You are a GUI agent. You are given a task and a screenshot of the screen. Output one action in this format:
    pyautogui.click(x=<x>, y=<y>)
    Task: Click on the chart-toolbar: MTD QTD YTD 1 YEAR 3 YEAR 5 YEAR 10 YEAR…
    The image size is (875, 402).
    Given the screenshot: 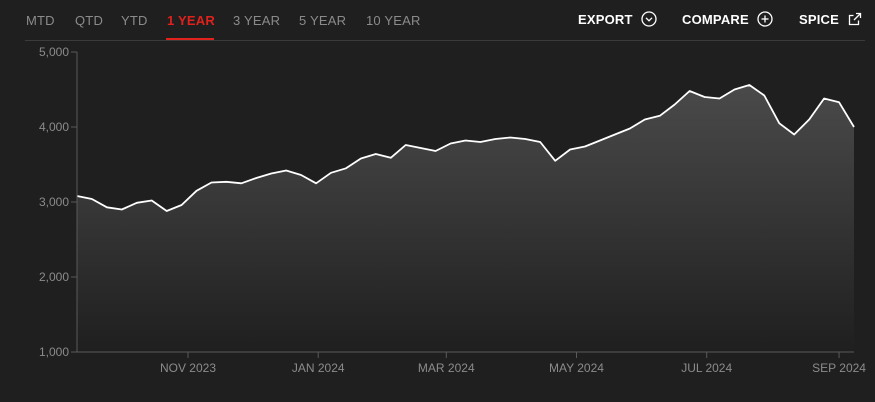 What is the action you would take?
    pyautogui.click(x=437, y=20)
    